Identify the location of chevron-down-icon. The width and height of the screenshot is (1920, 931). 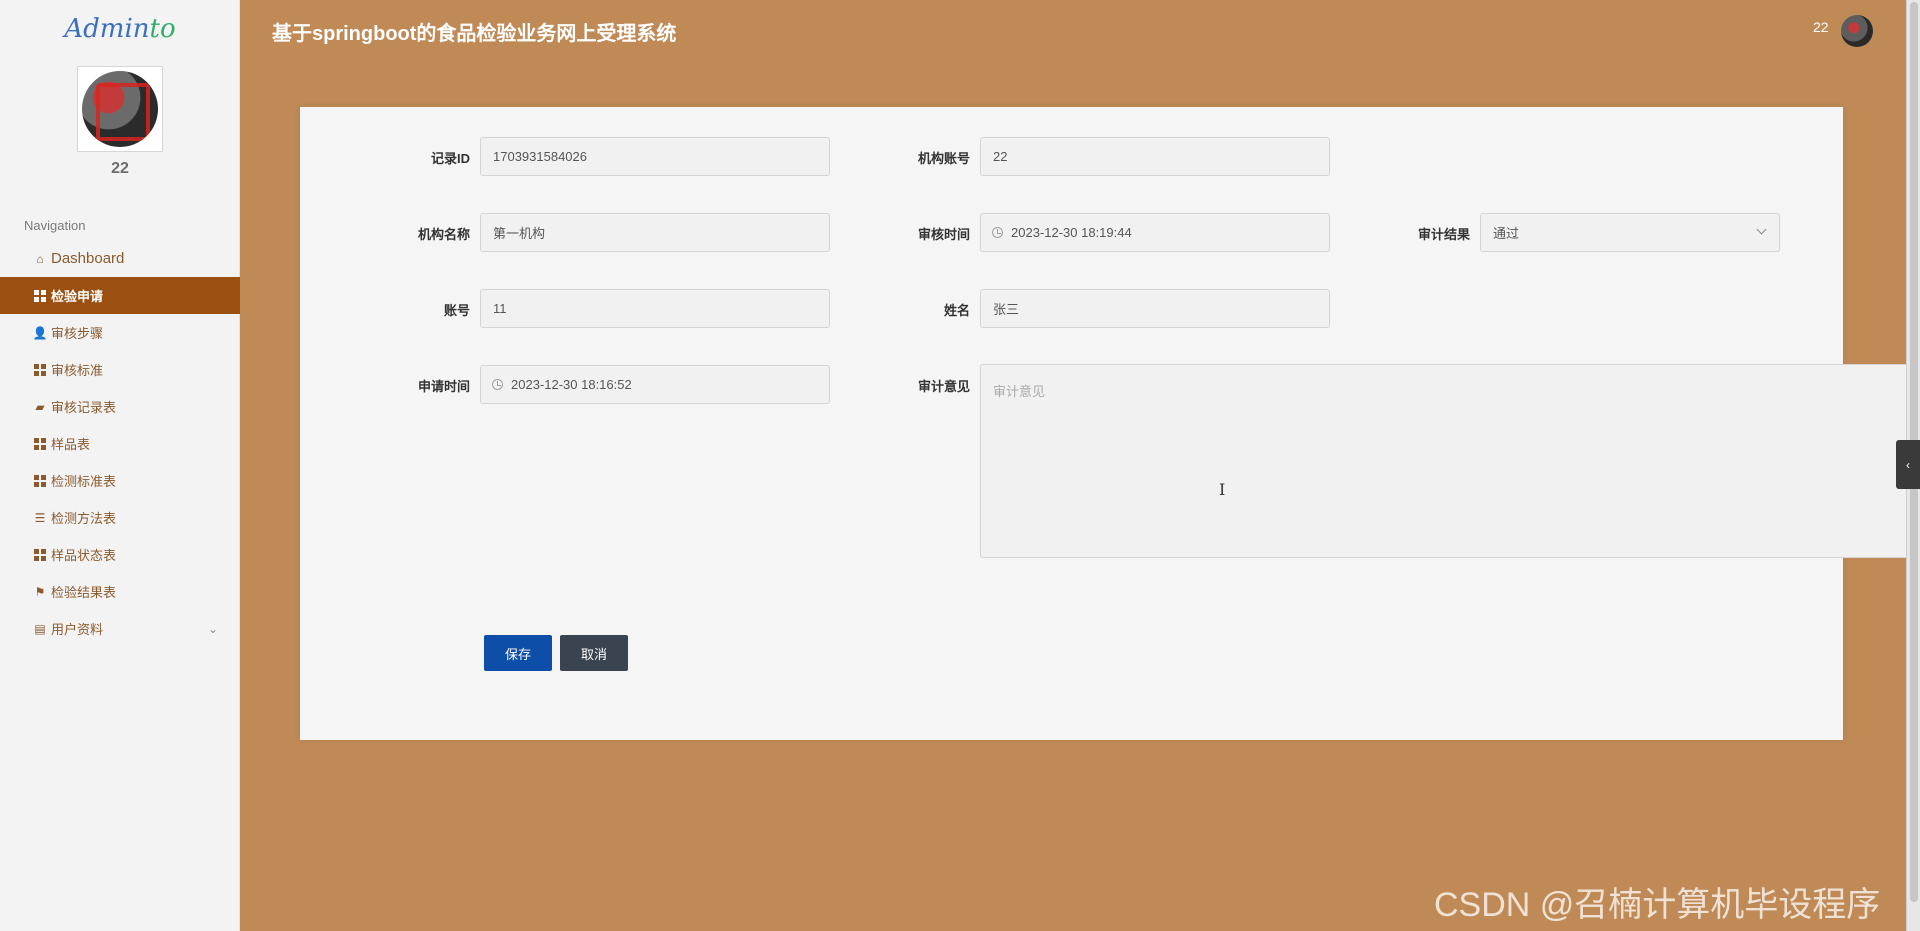
(1761, 229).